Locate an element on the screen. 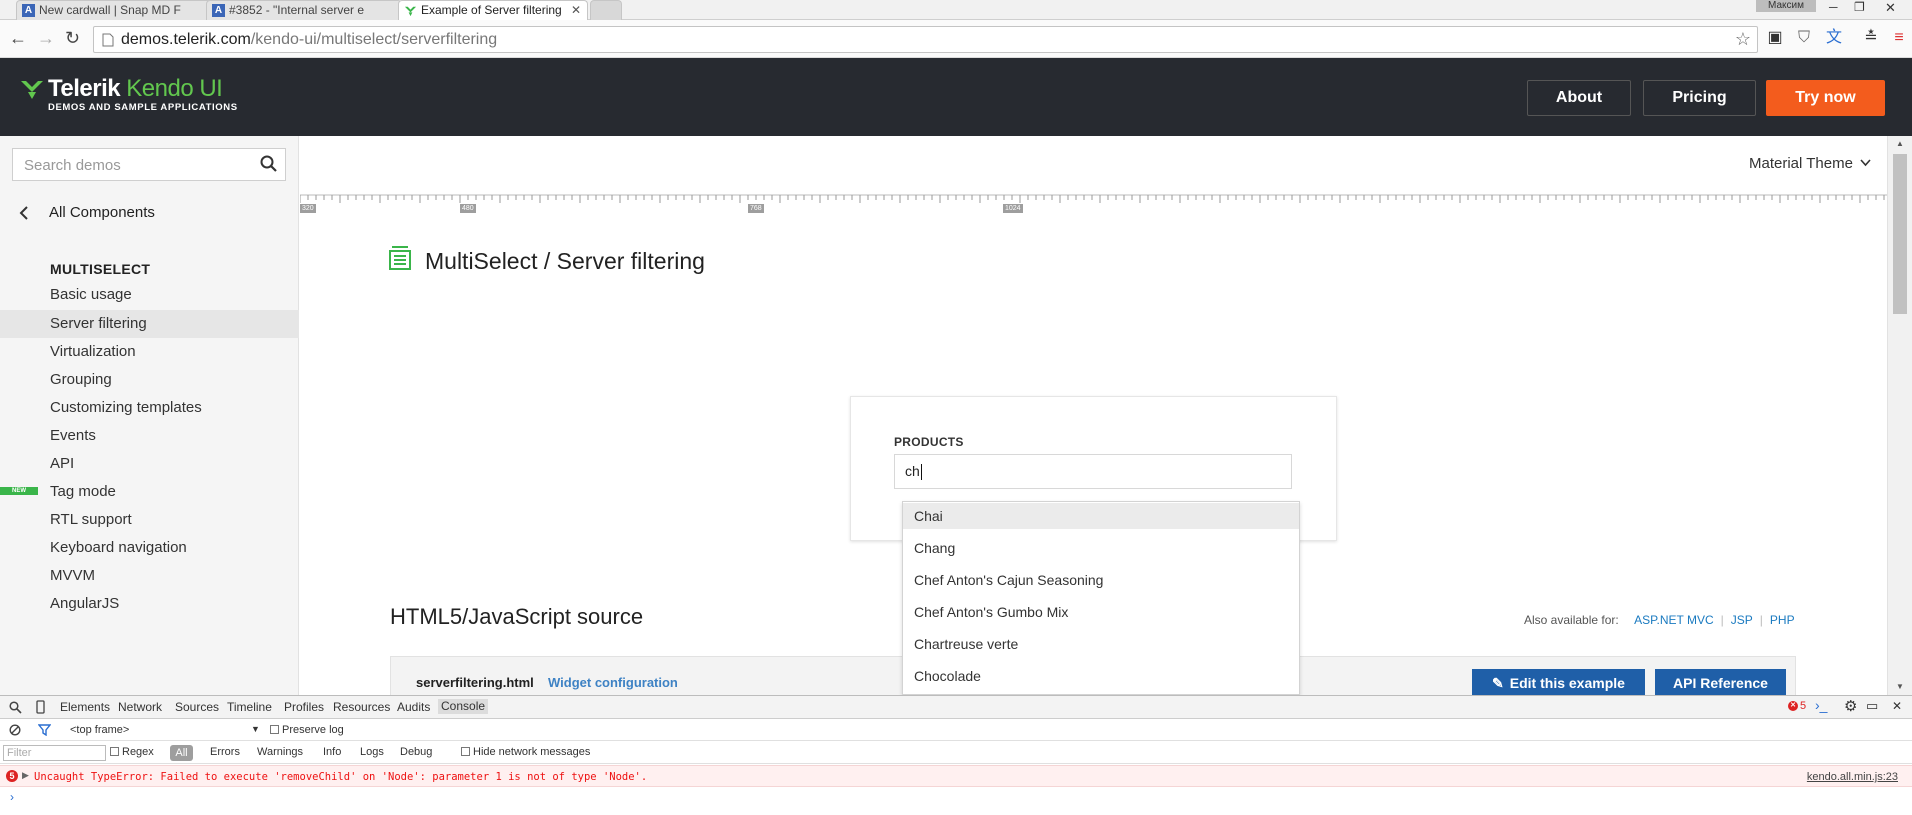  regex-checkbox: Regex is located at coordinates (132, 752).